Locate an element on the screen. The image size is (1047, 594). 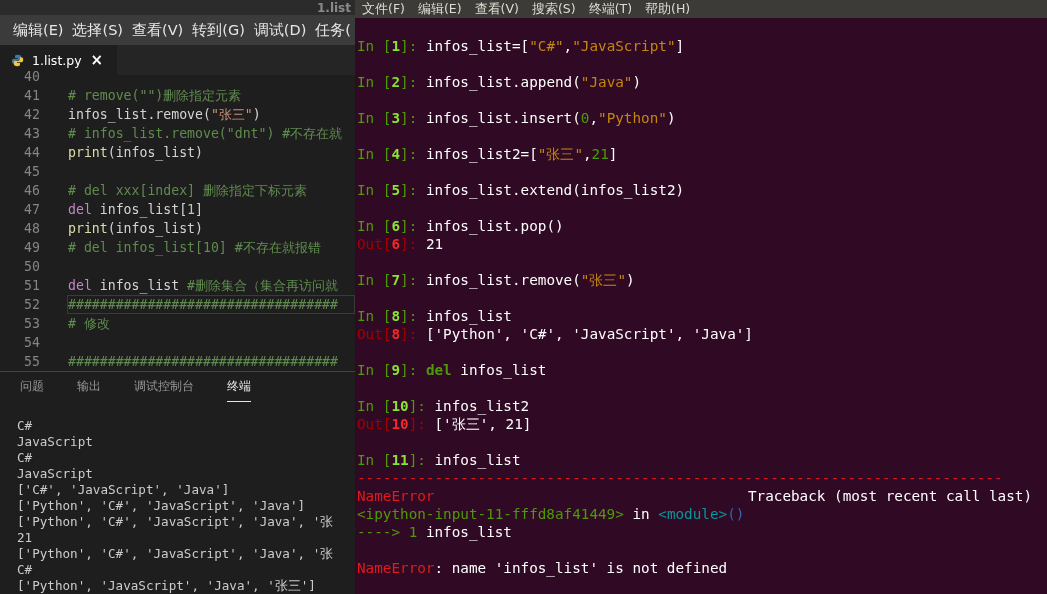
line-number: 45 is located at coordinates (31, 171).